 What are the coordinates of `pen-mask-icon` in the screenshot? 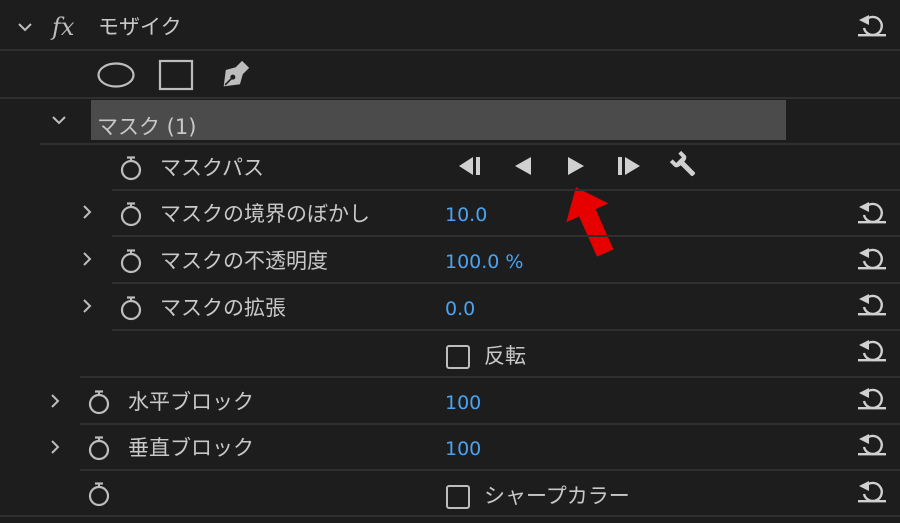 It's located at (235, 75).